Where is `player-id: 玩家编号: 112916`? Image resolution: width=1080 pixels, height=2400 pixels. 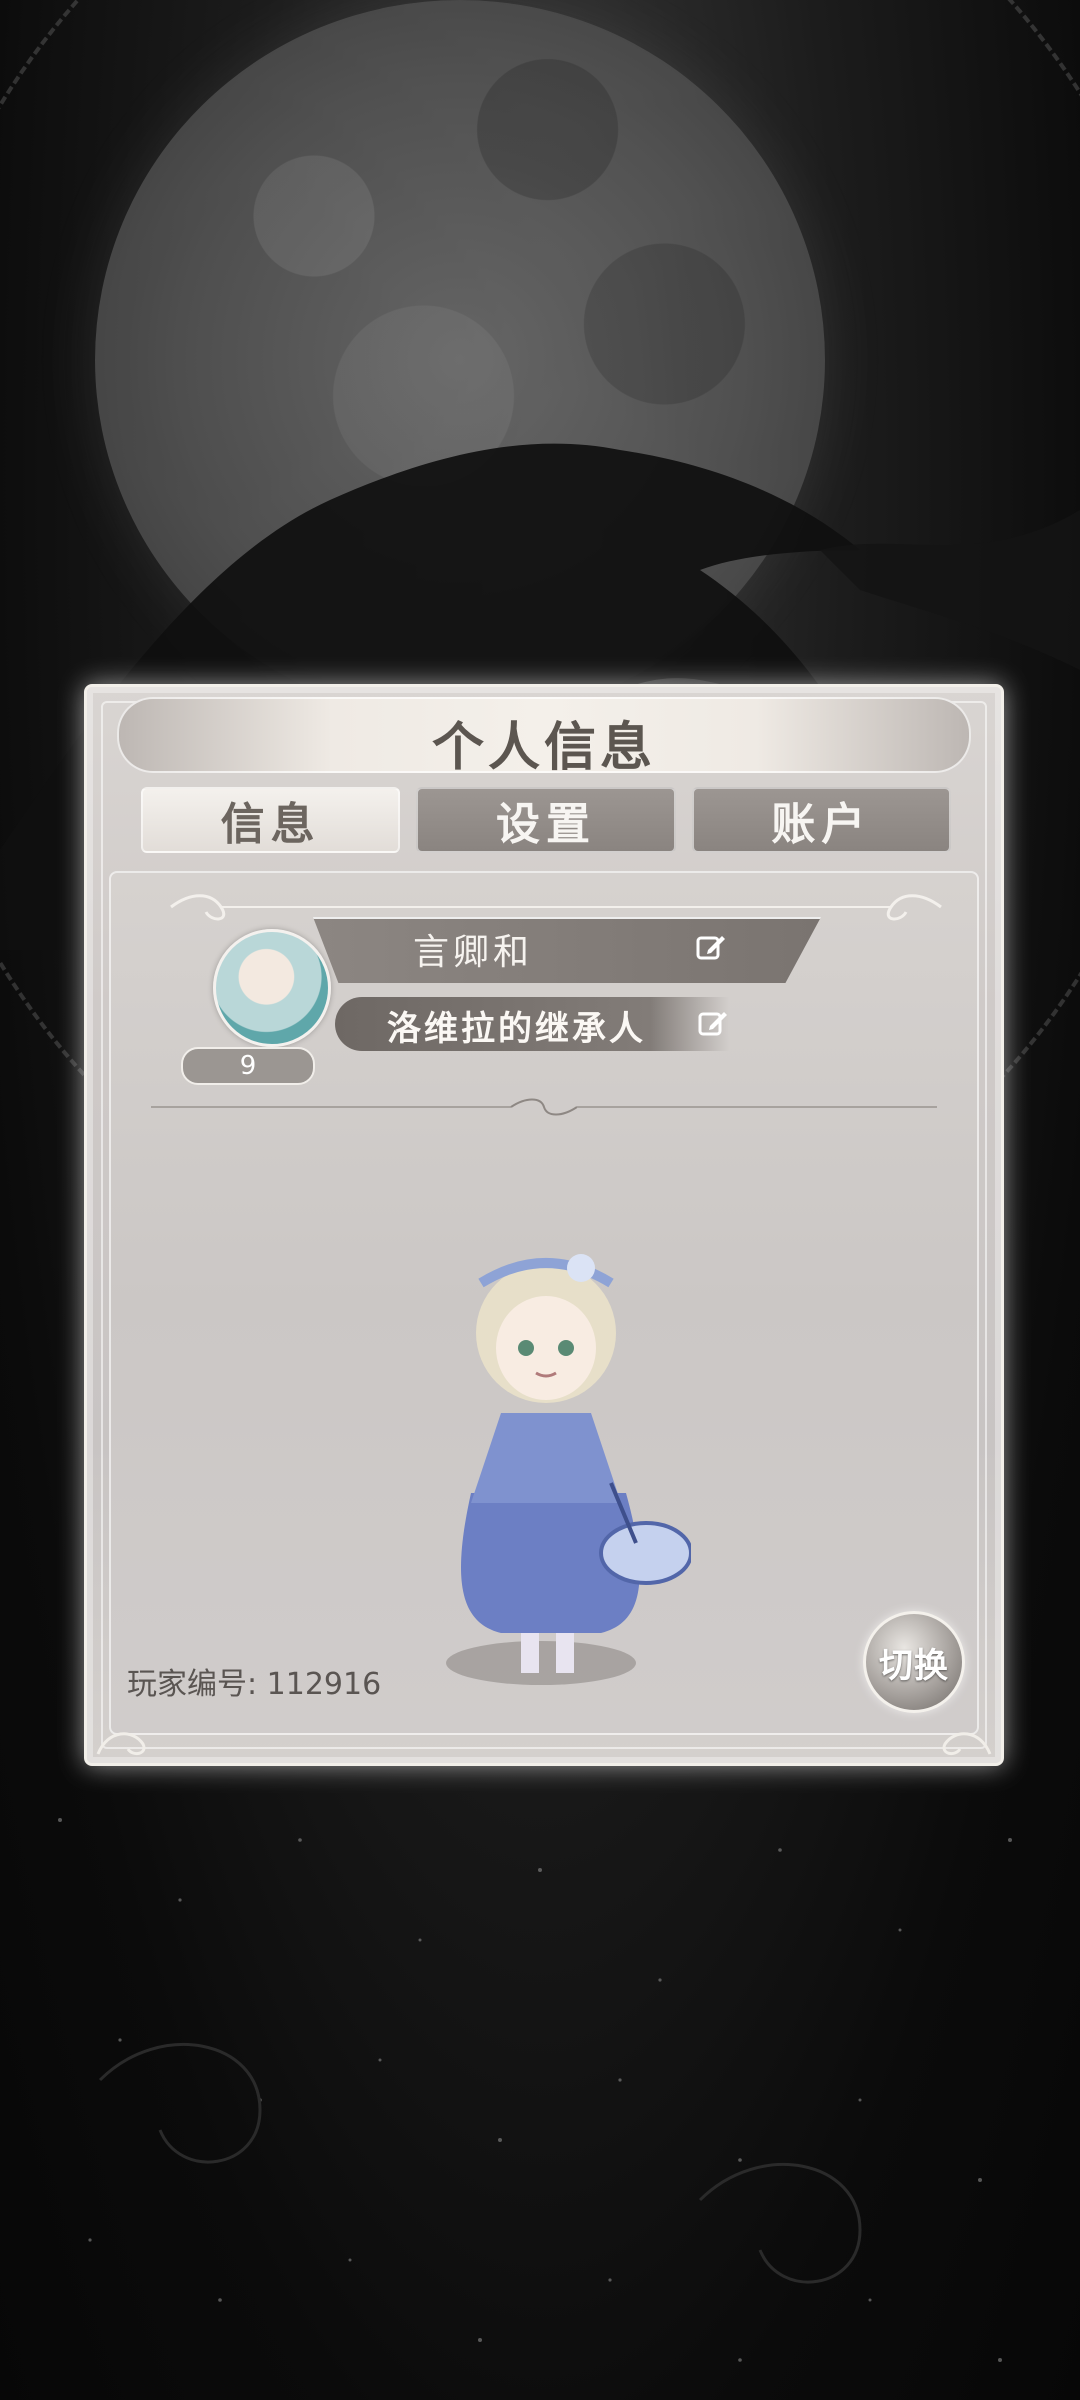 player-id: 玩家编号: 112916 is located at coordinates (254, 1684).